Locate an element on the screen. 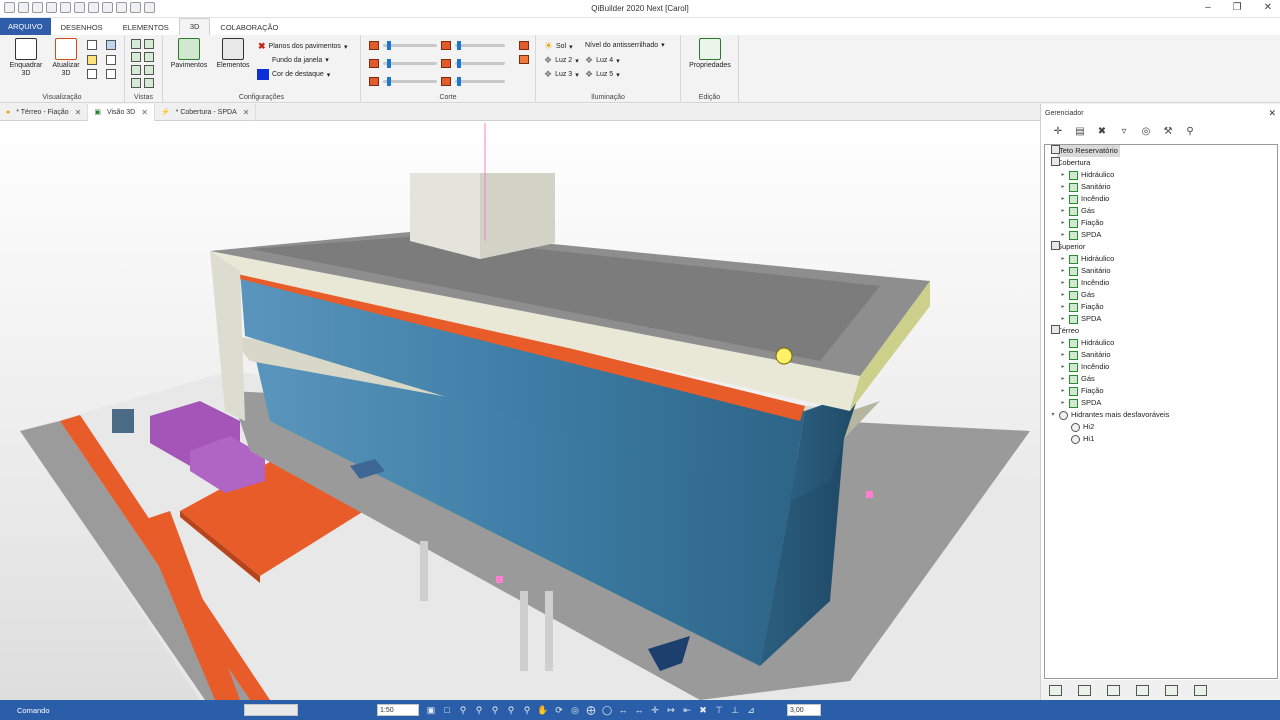 This screenshot has width=1280, height=720. target-icon: ◎ is located at coordinates (1146, 132).